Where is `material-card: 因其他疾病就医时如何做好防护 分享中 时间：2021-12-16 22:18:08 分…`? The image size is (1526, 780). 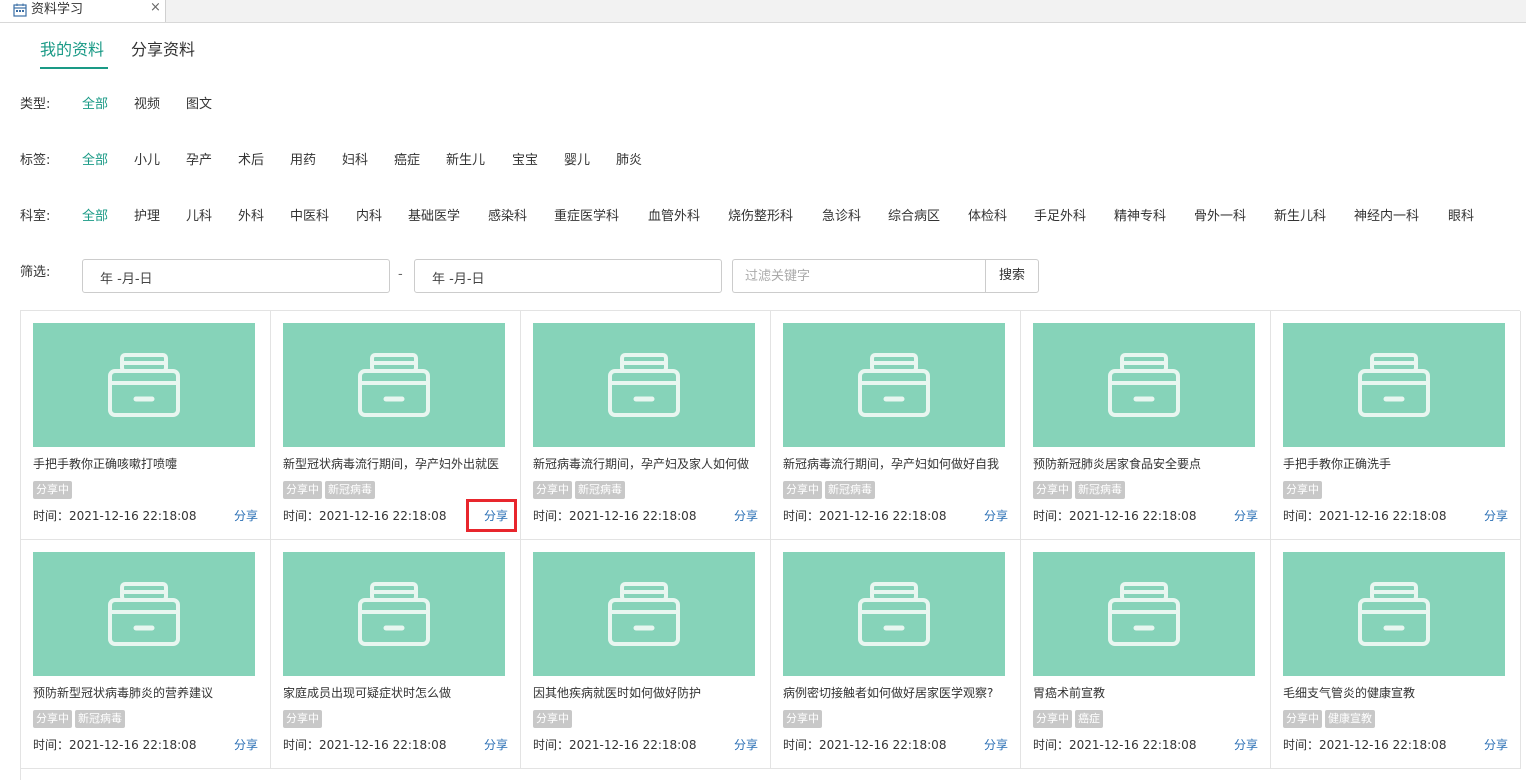
material-card: 因其他疾病就医时如何做好防护 分享中 时间：2021-12-16 22:18:08 分… is located at coordinates (646, 654).